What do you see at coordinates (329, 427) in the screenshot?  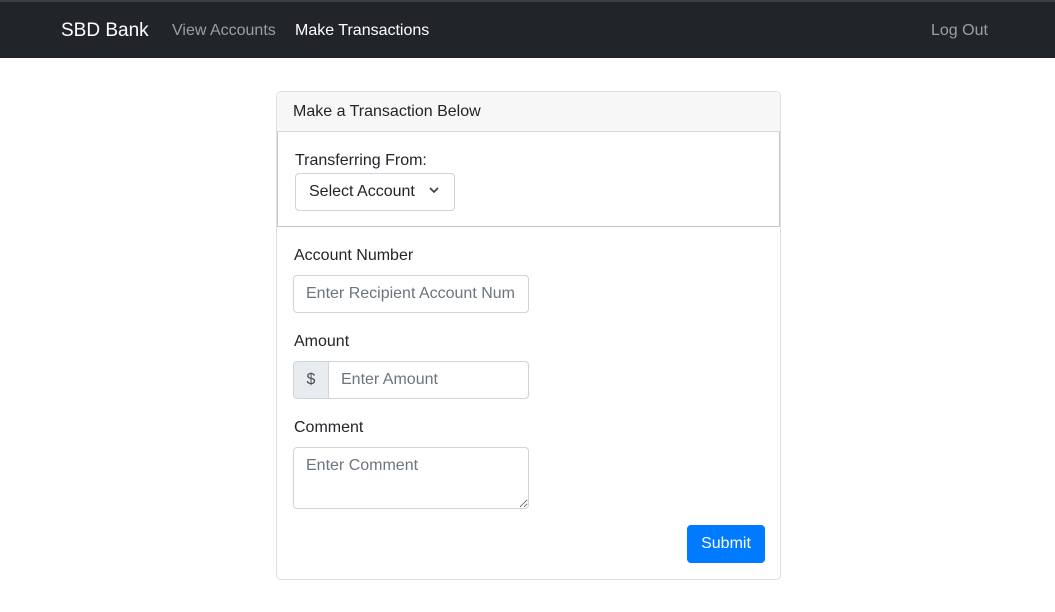 I see `comment-label: Comment` at bounding box center [329, 427].